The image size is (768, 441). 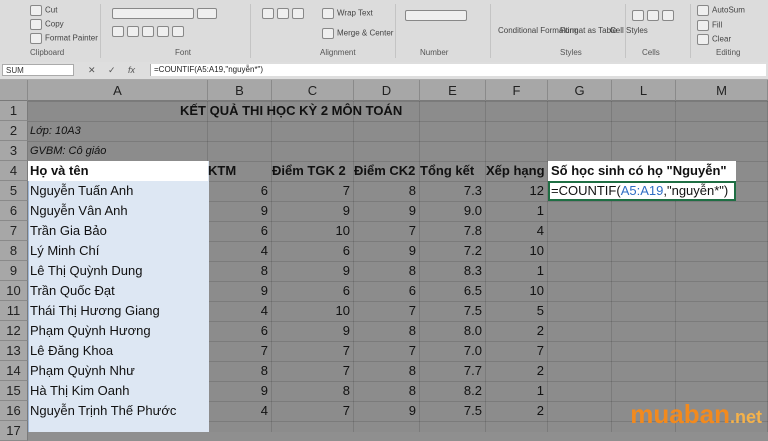 I want to click on header-count-nguyen: Số học sinh có họ "Nguyễn", so click(x=643, y=171).